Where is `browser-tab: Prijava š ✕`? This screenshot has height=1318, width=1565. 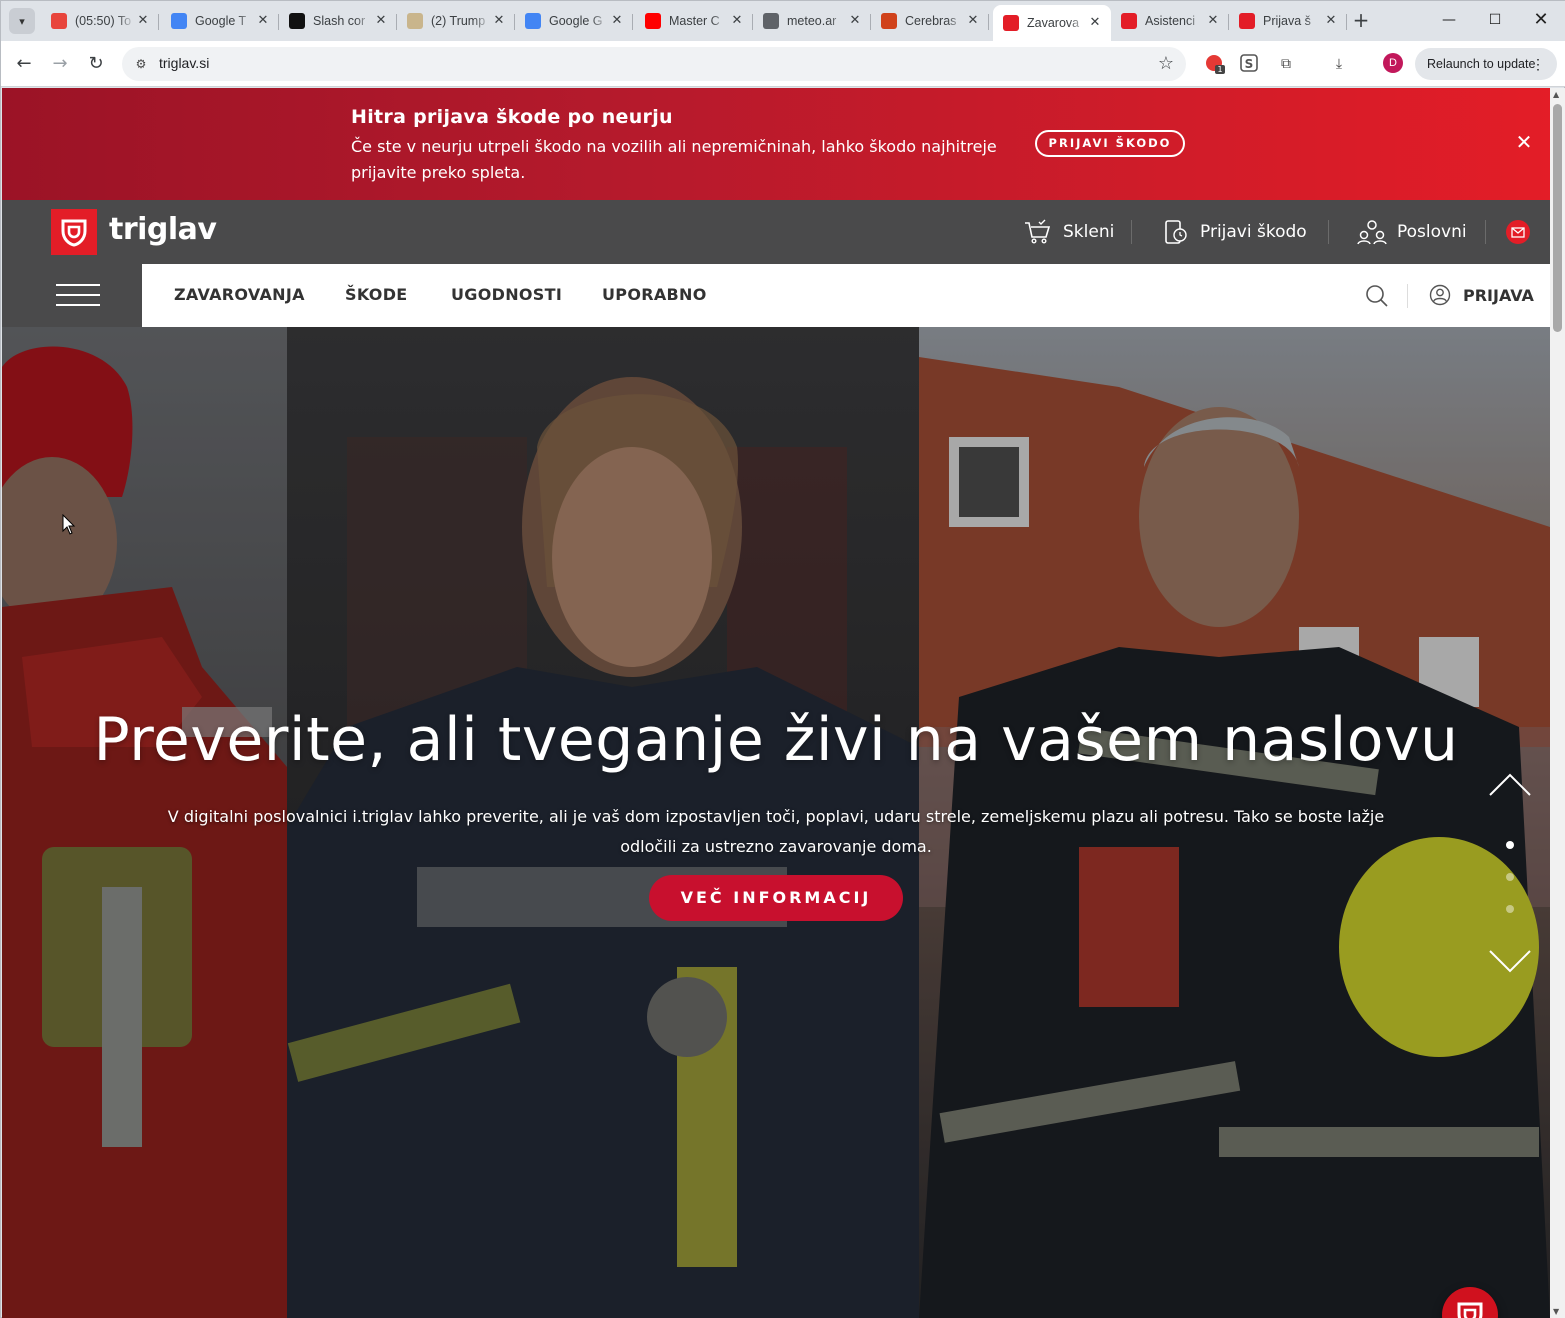 browser-tab: Prijava š ✕ is located at coordinates (1288, 21).